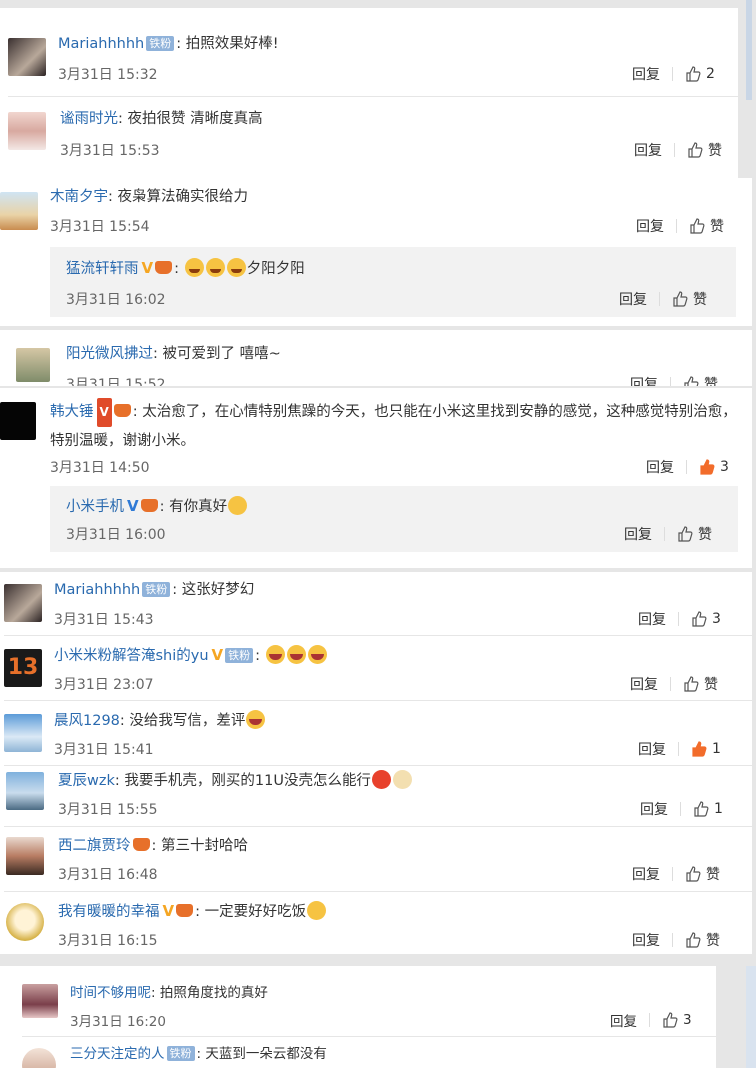 Image resolution: width=756 pixels, height=1068 pixels. I want to click on username-link: 夏辰wzk, so click(86, 781).